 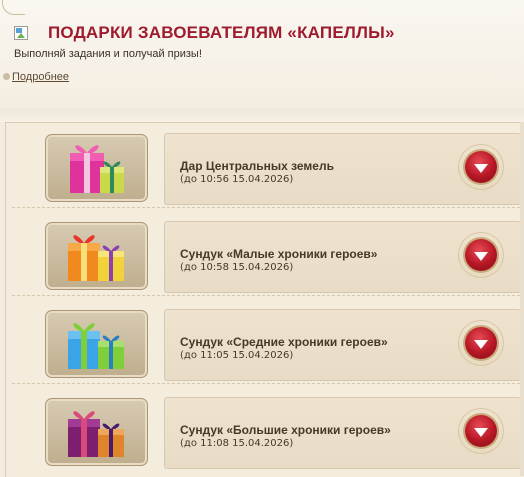 I want to click on reward-deadline: (до 11:08 15.04.2026), so click(x=237, y=443).